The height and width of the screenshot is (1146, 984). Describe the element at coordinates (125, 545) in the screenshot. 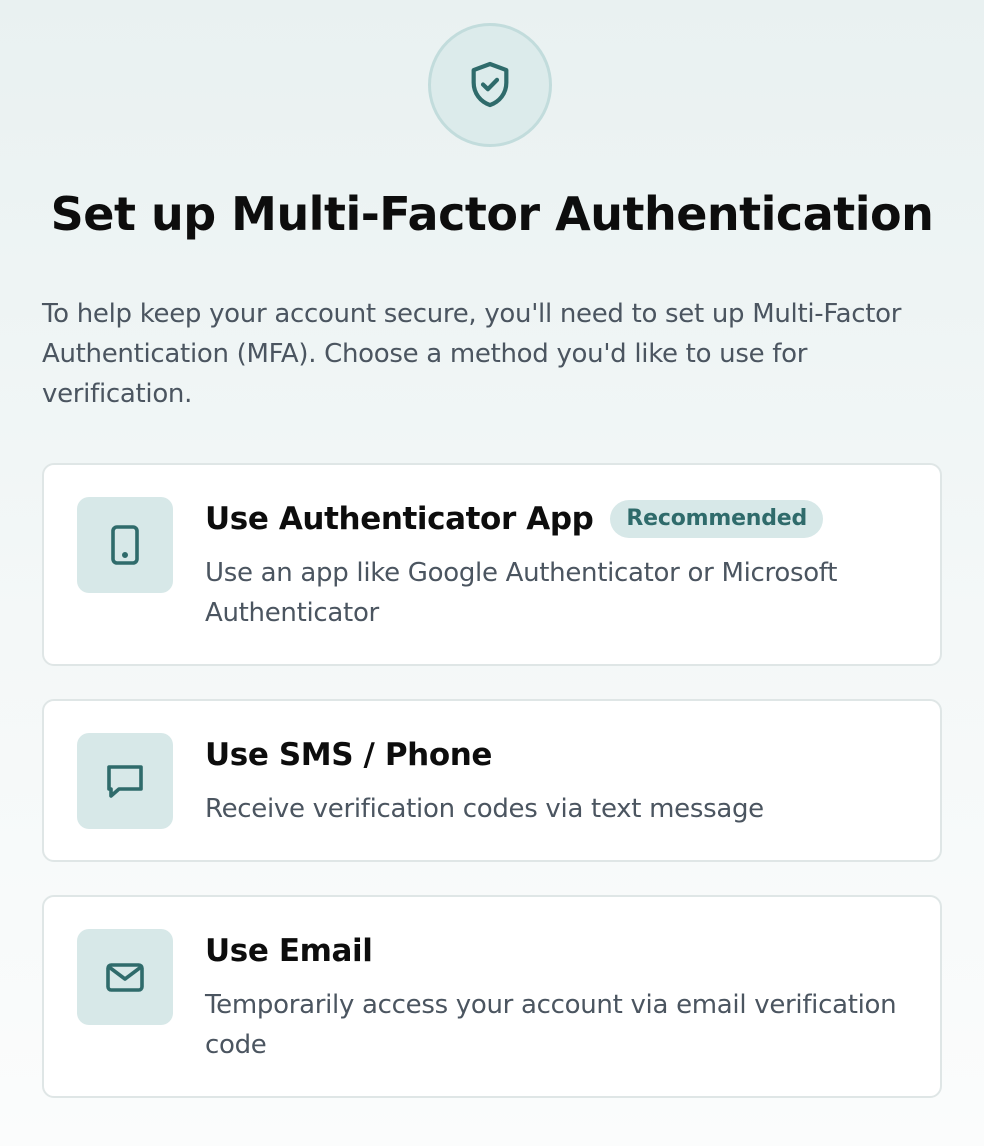

I see `tablet-icon` at that location.